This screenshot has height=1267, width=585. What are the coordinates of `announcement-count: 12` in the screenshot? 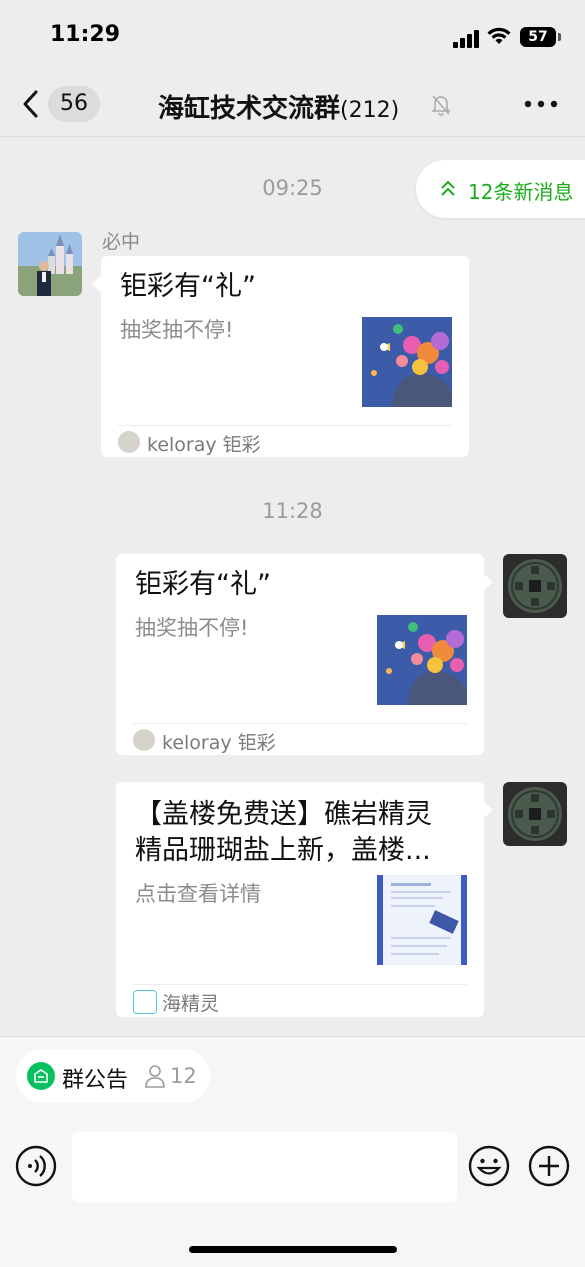 It's located at (183, 1076).